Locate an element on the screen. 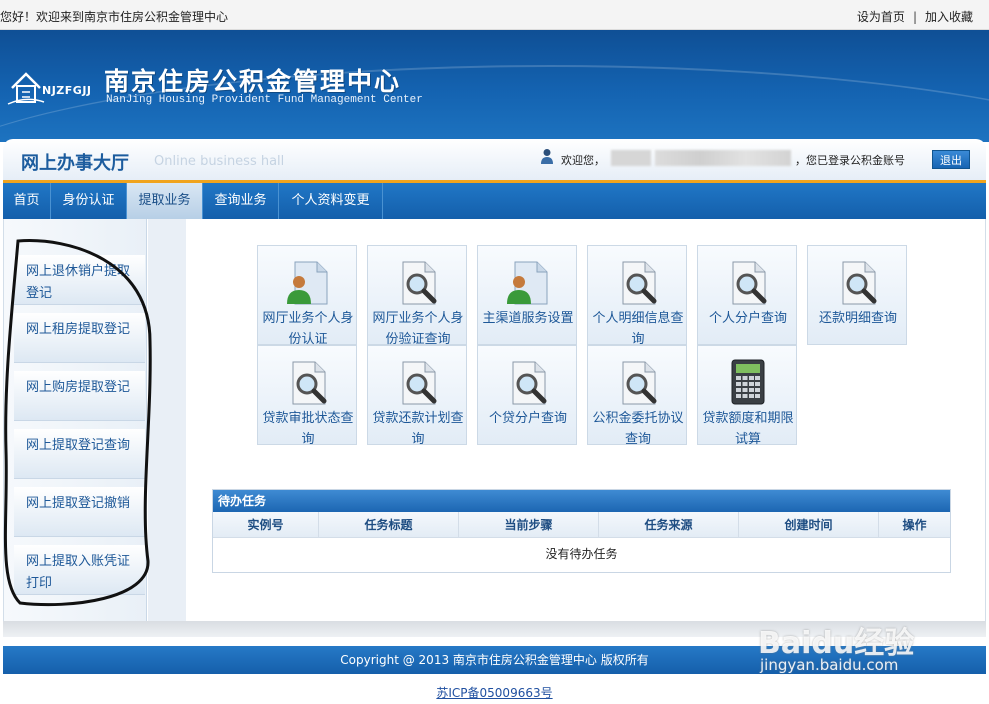  service-tile-identity-auth: 网厅业务个人身份认证 is located at coordinates (307, 296).